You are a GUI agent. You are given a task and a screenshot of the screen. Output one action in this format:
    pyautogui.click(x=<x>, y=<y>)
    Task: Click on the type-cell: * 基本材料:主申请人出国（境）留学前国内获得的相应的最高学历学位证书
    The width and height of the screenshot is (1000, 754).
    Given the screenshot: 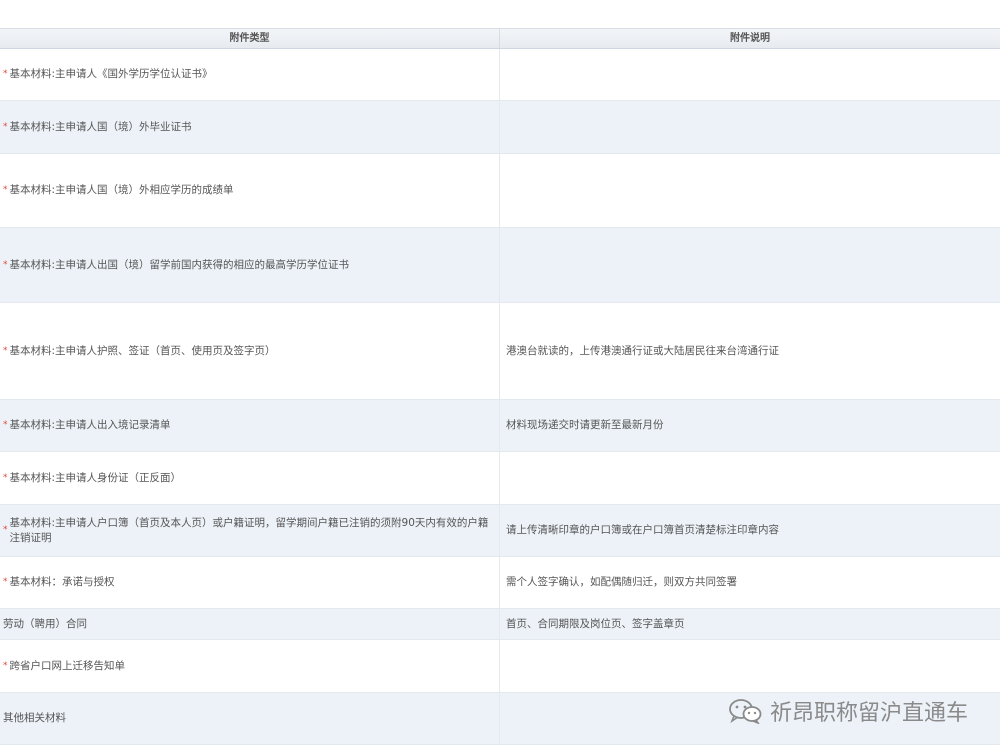 What is the action you would take?
    pyautogui.click(x=250, y=265)
    